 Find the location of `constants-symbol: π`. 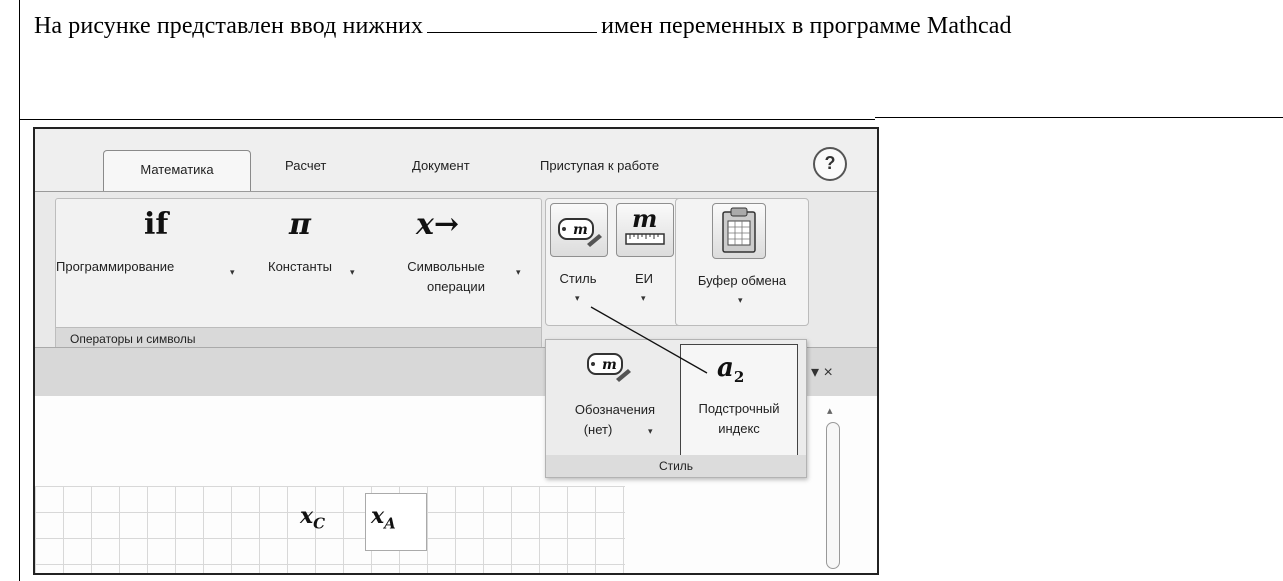

constants-symbol: π is located at coordinates (300, 224).